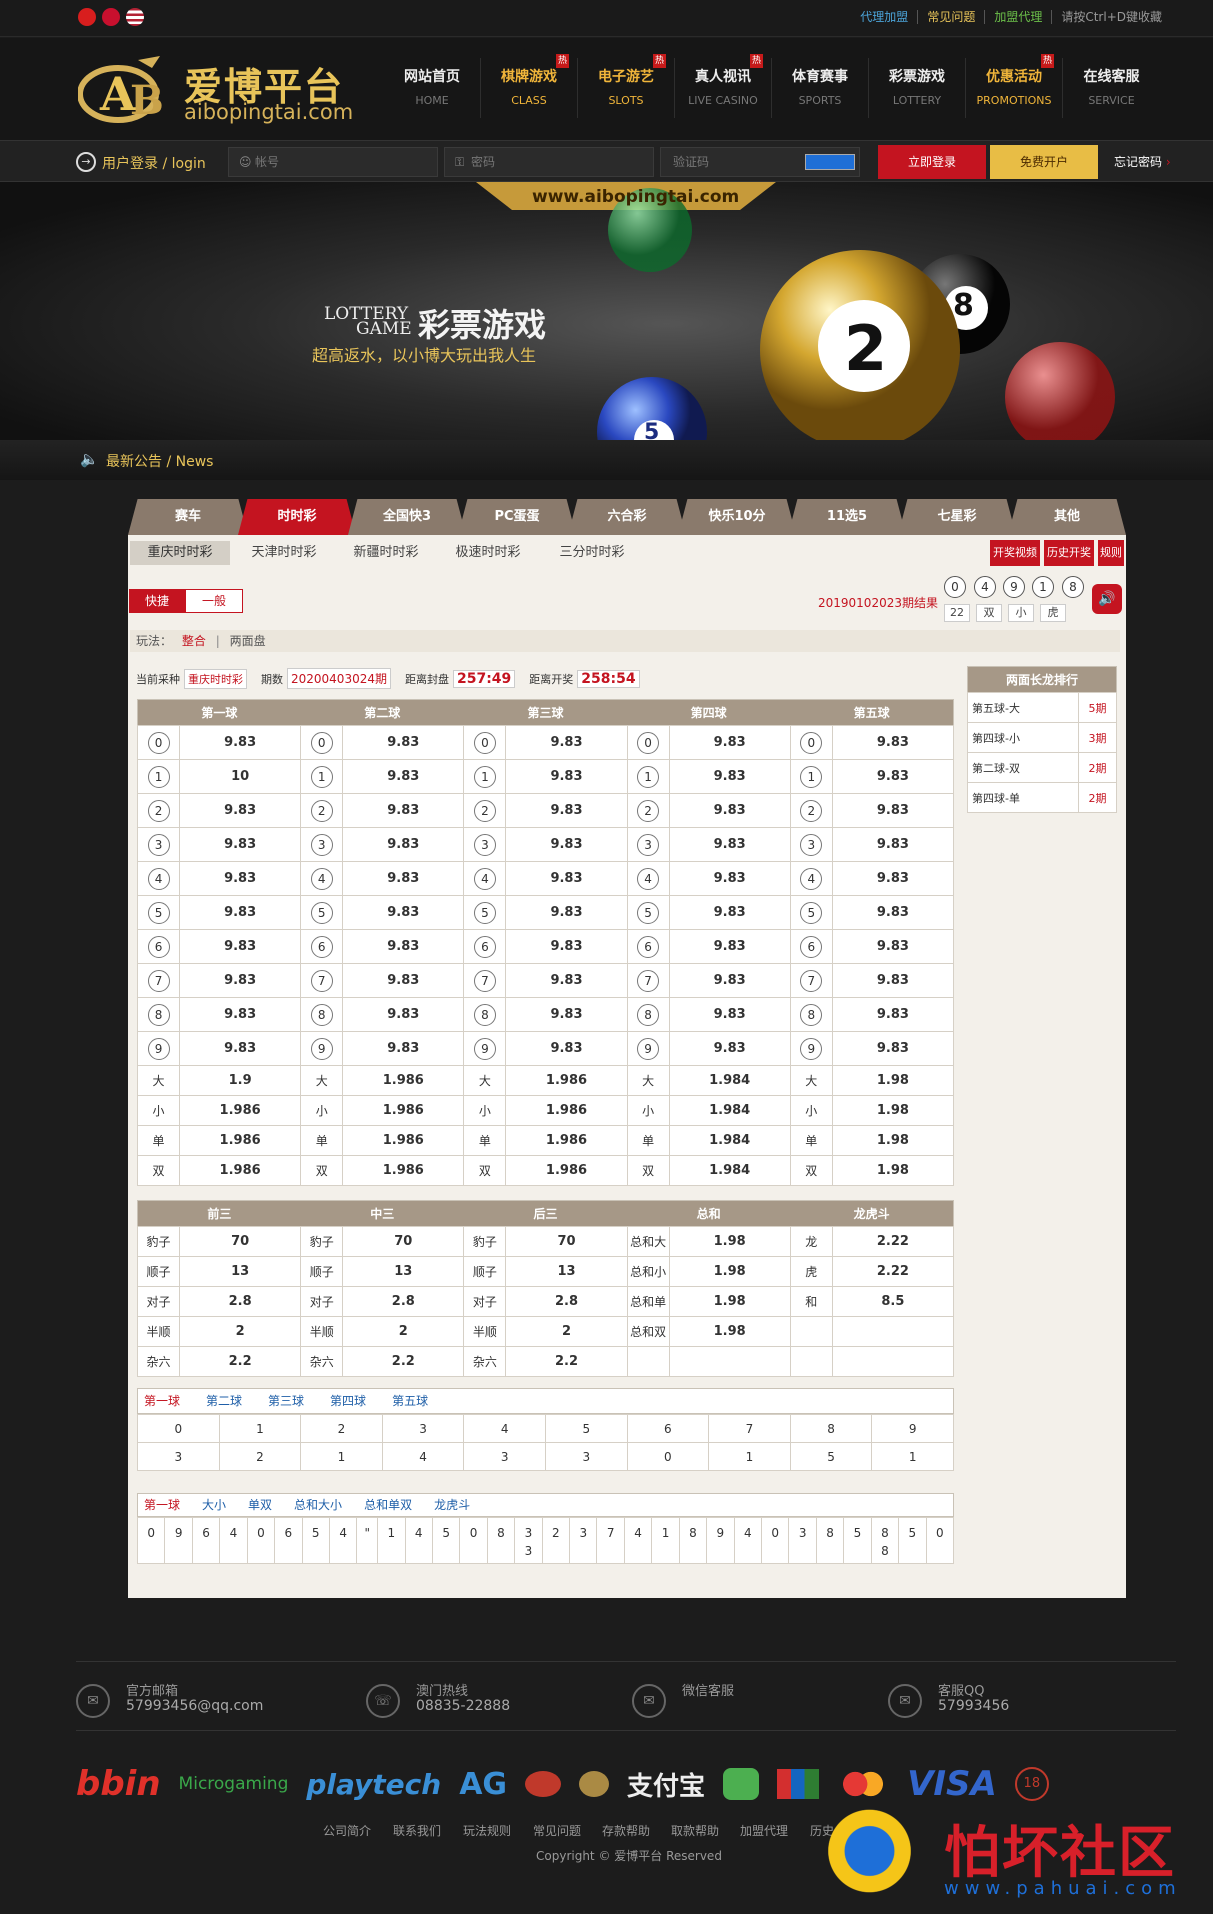 The width and height of the screenshot is (1213, 1914). Describe the element at coordinates (529, 86) in the screenshot. I see `nav-class: 热棋牌游戏 CLASS` at that location.